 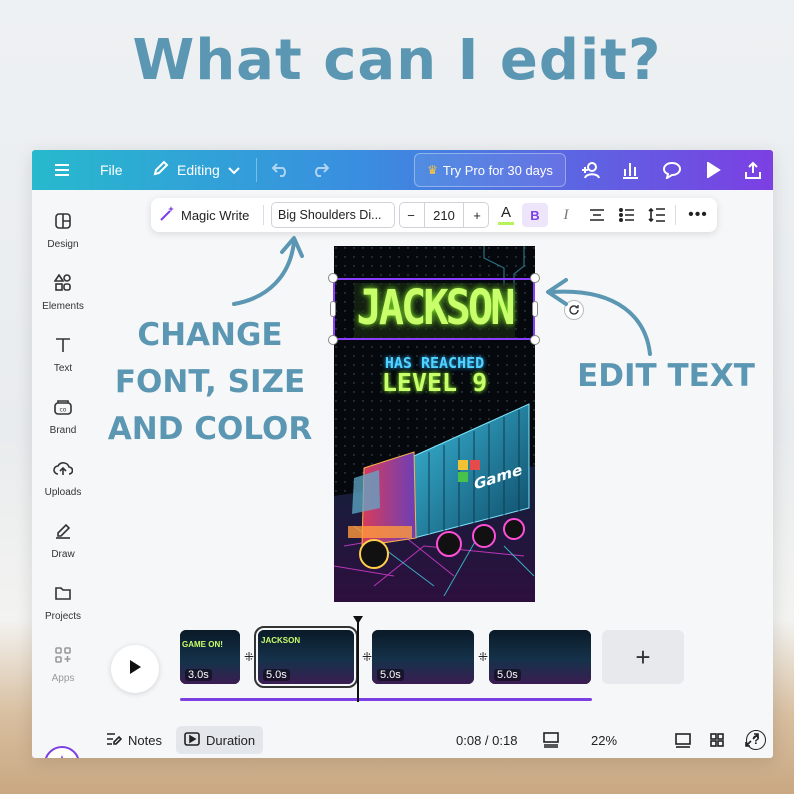 I want to click on notes-button: Notes, so click(x=134, y=740).